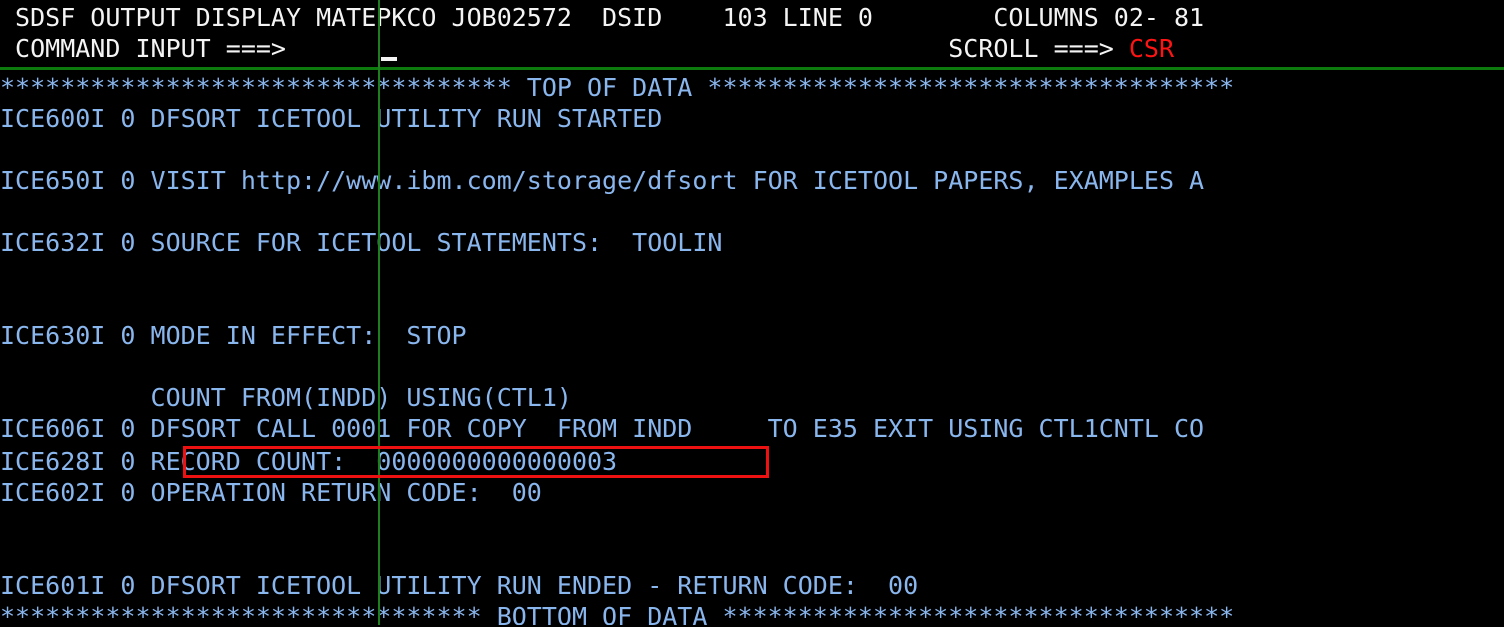 The image size is (1504, 627). I want to click on text-cursor, so click(389, 59).